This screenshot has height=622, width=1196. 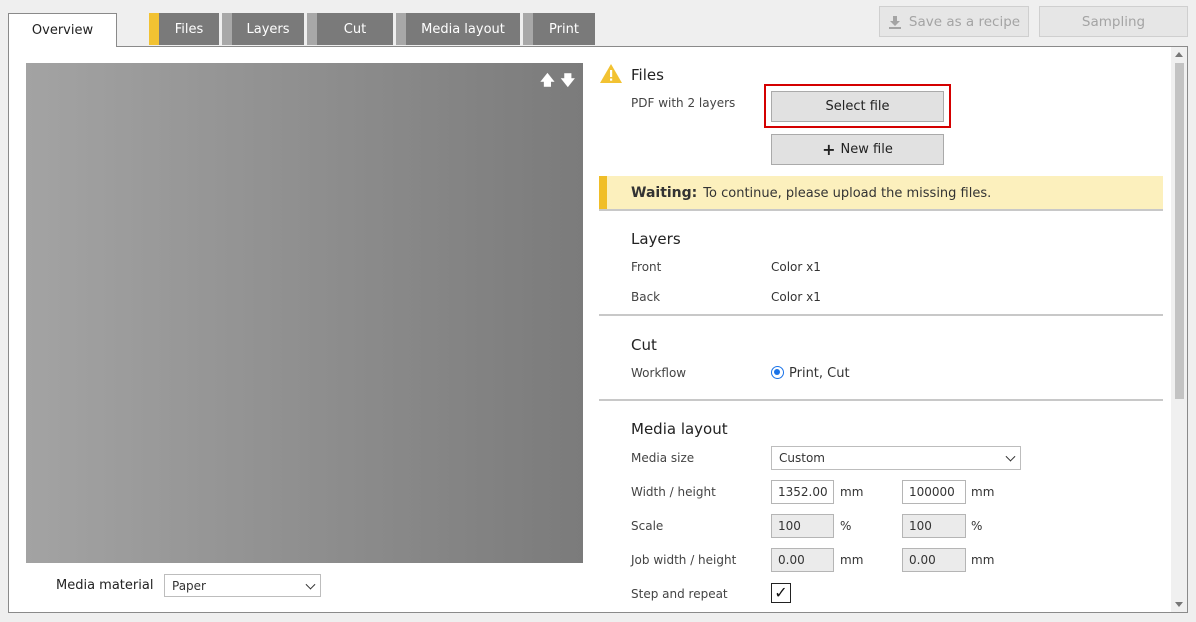 What do you see at coordinates (896, 458) in the screenshot?
I see `media-size-select: Custom` at bounding box center [896, 458].